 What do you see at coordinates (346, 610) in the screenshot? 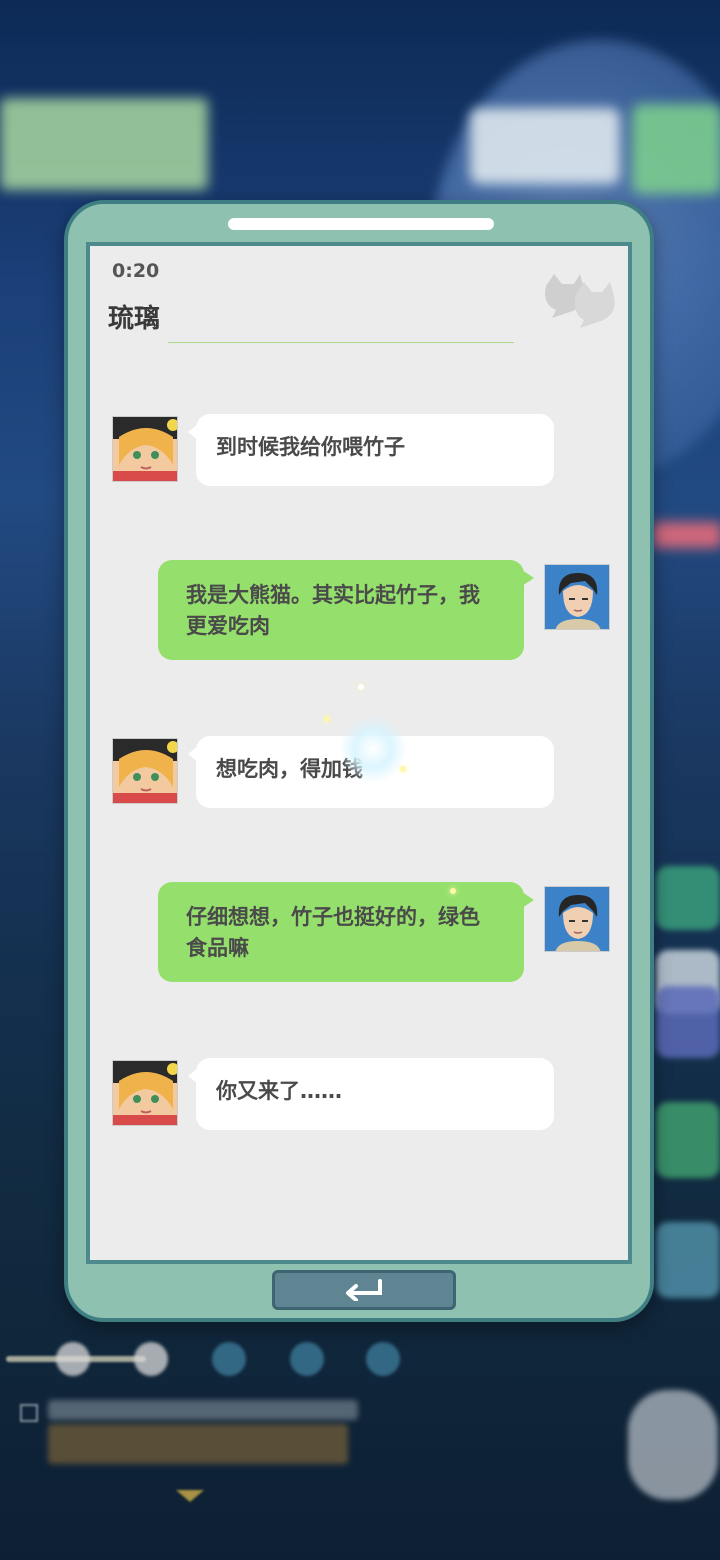
I see `chat-message-bubble: 我是大熊猫。其实比起竹子，我更爱吃肉` at bounding box center [346, 610].